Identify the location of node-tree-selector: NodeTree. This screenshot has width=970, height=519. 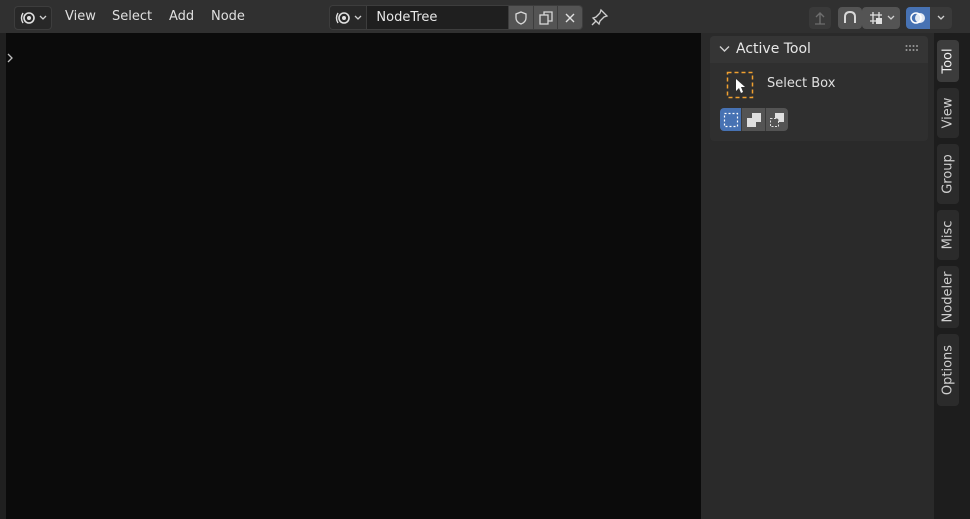
(456, 17).